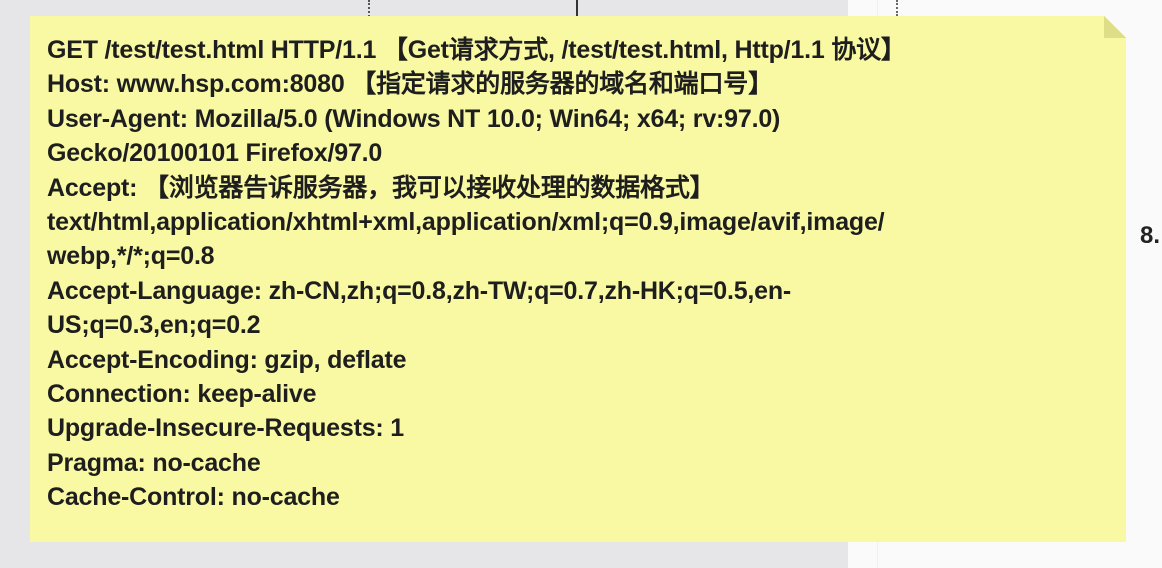 Image resolution: width=1162 pixels, height=568 pixels. What do you see at coordinates (154, 325) in the screenshot?
I see `header-accept-language-cont: US;q=0.3,en;q=0.2` at bounding box center [154, 325].